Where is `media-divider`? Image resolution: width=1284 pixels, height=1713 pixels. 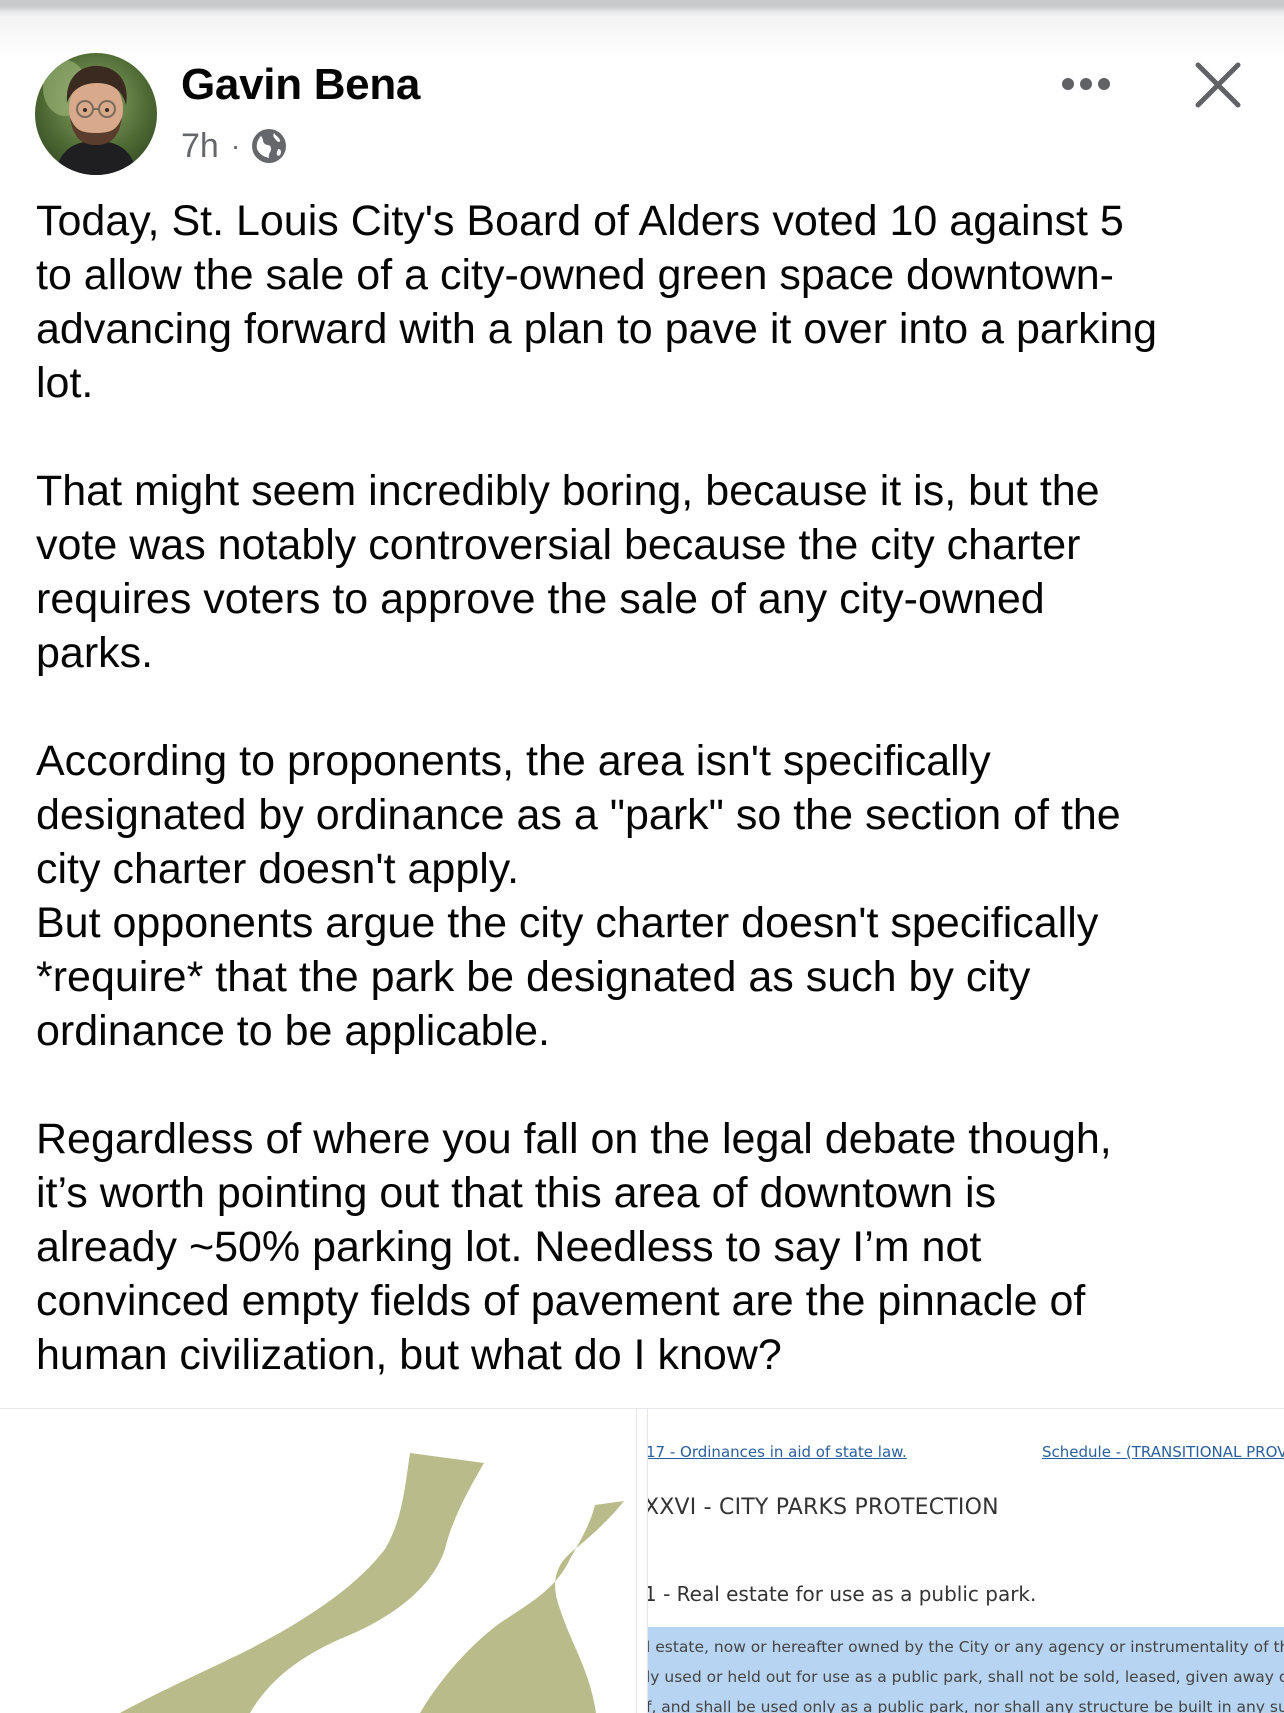
media-divider is located at coordinates (642, 1561).